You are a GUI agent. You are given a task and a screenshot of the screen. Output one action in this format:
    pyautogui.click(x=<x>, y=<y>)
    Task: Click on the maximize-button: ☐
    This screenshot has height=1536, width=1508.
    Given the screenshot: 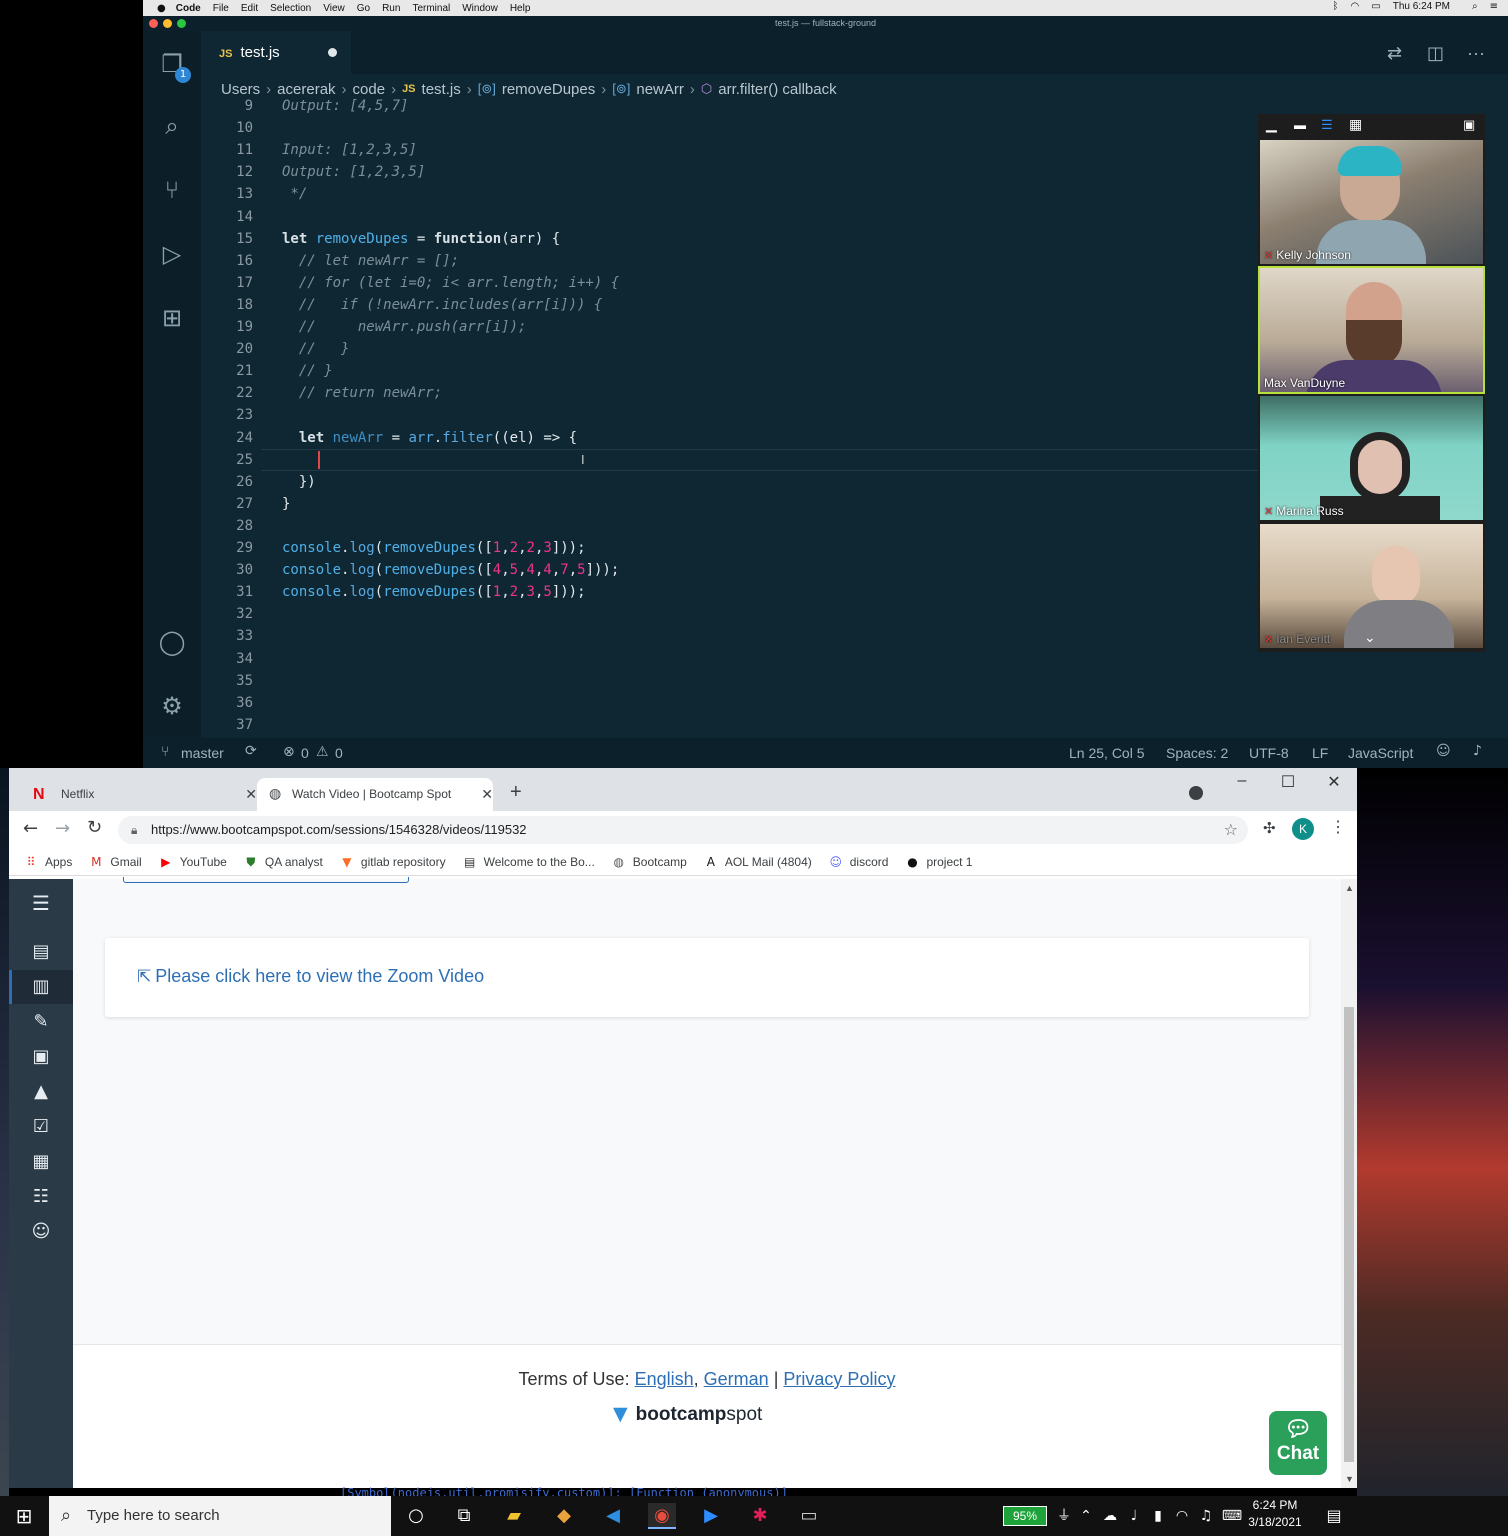 What is the action you would take?
    pyautogui.click(x=1288, y=782)
    